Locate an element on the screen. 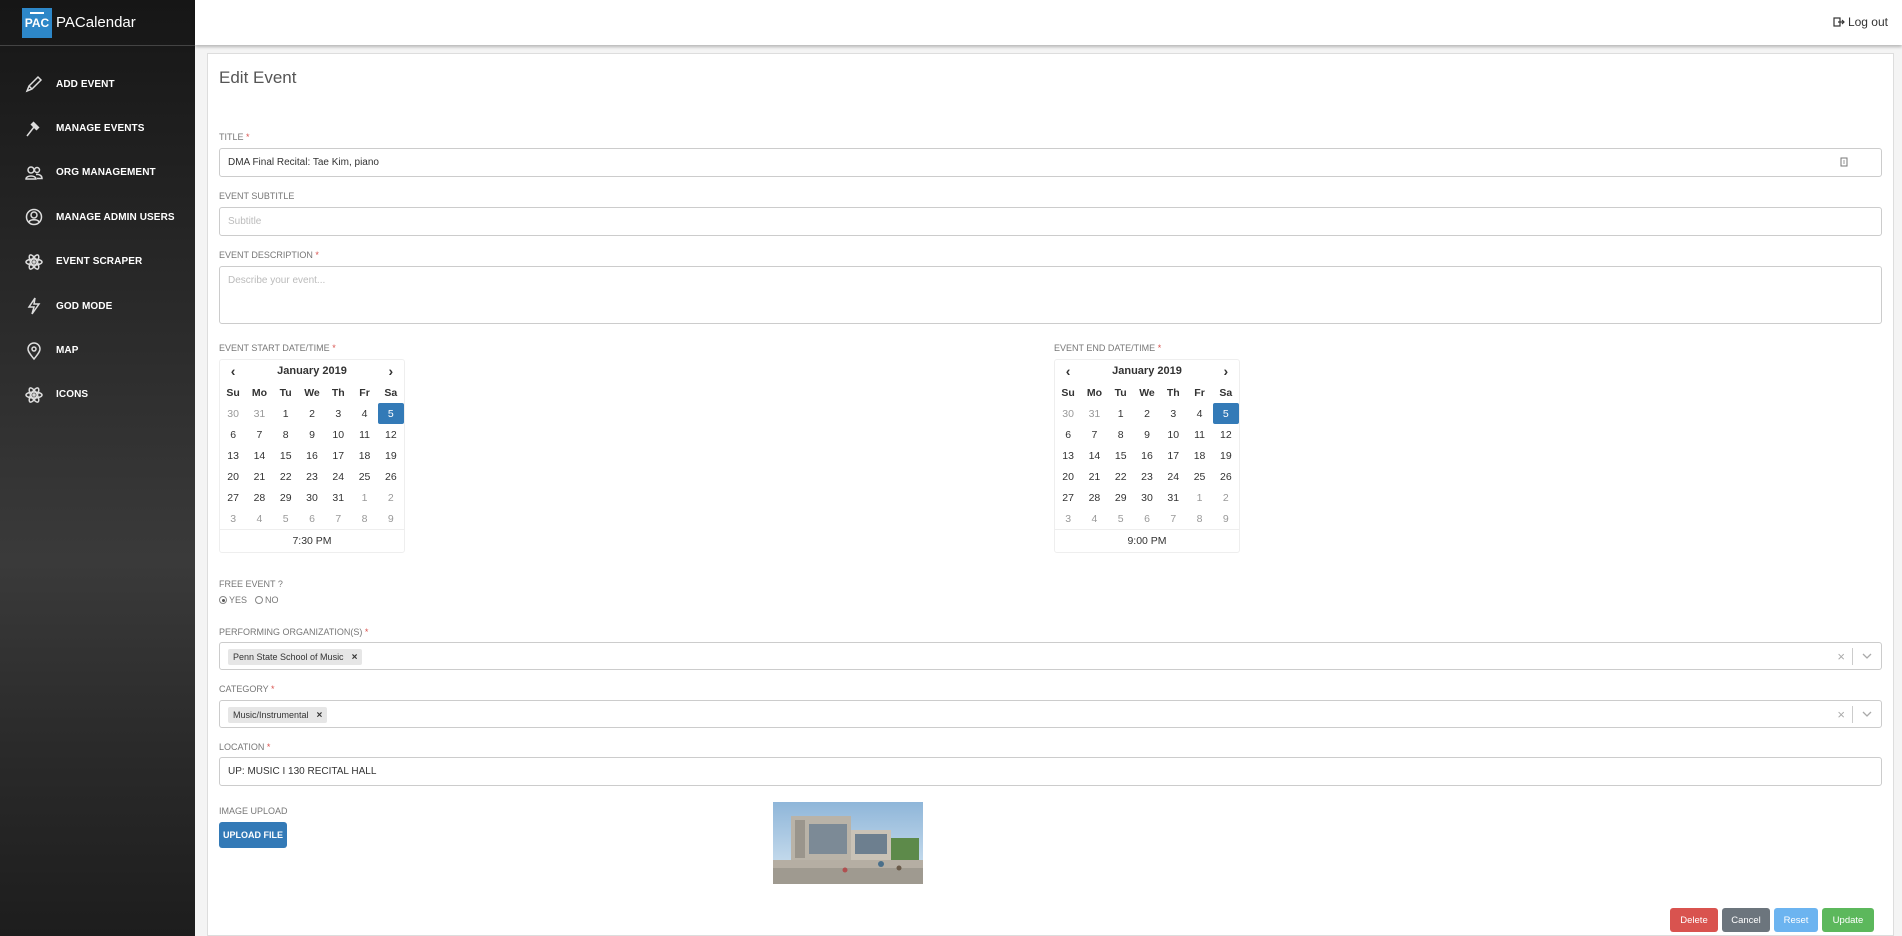 This screenshot has width=1902, height=936. sidebar-item-manage-admin-users: MANAGE ADMIN USERS is located at coordinates (97, 217).